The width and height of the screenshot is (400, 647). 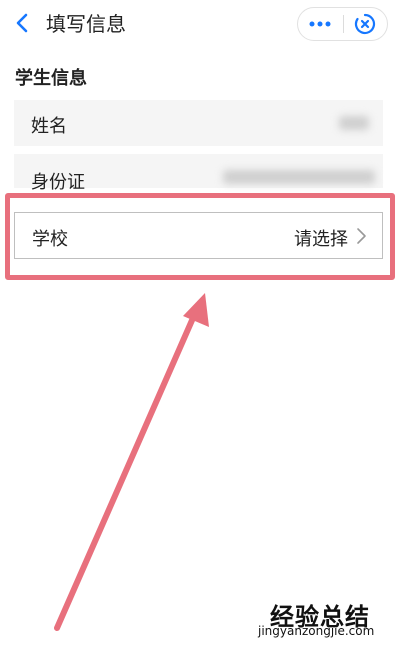 I want to click on name-field: 姓名, so click(x=198, y=123).